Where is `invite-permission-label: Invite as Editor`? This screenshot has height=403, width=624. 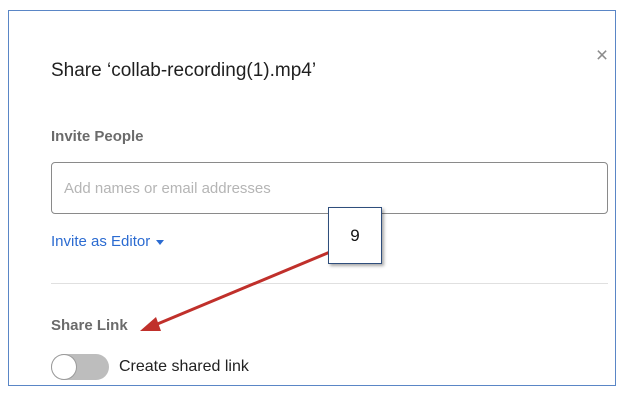 invite-permission-label: Invite as Editor is located at coordinates (101, 241).